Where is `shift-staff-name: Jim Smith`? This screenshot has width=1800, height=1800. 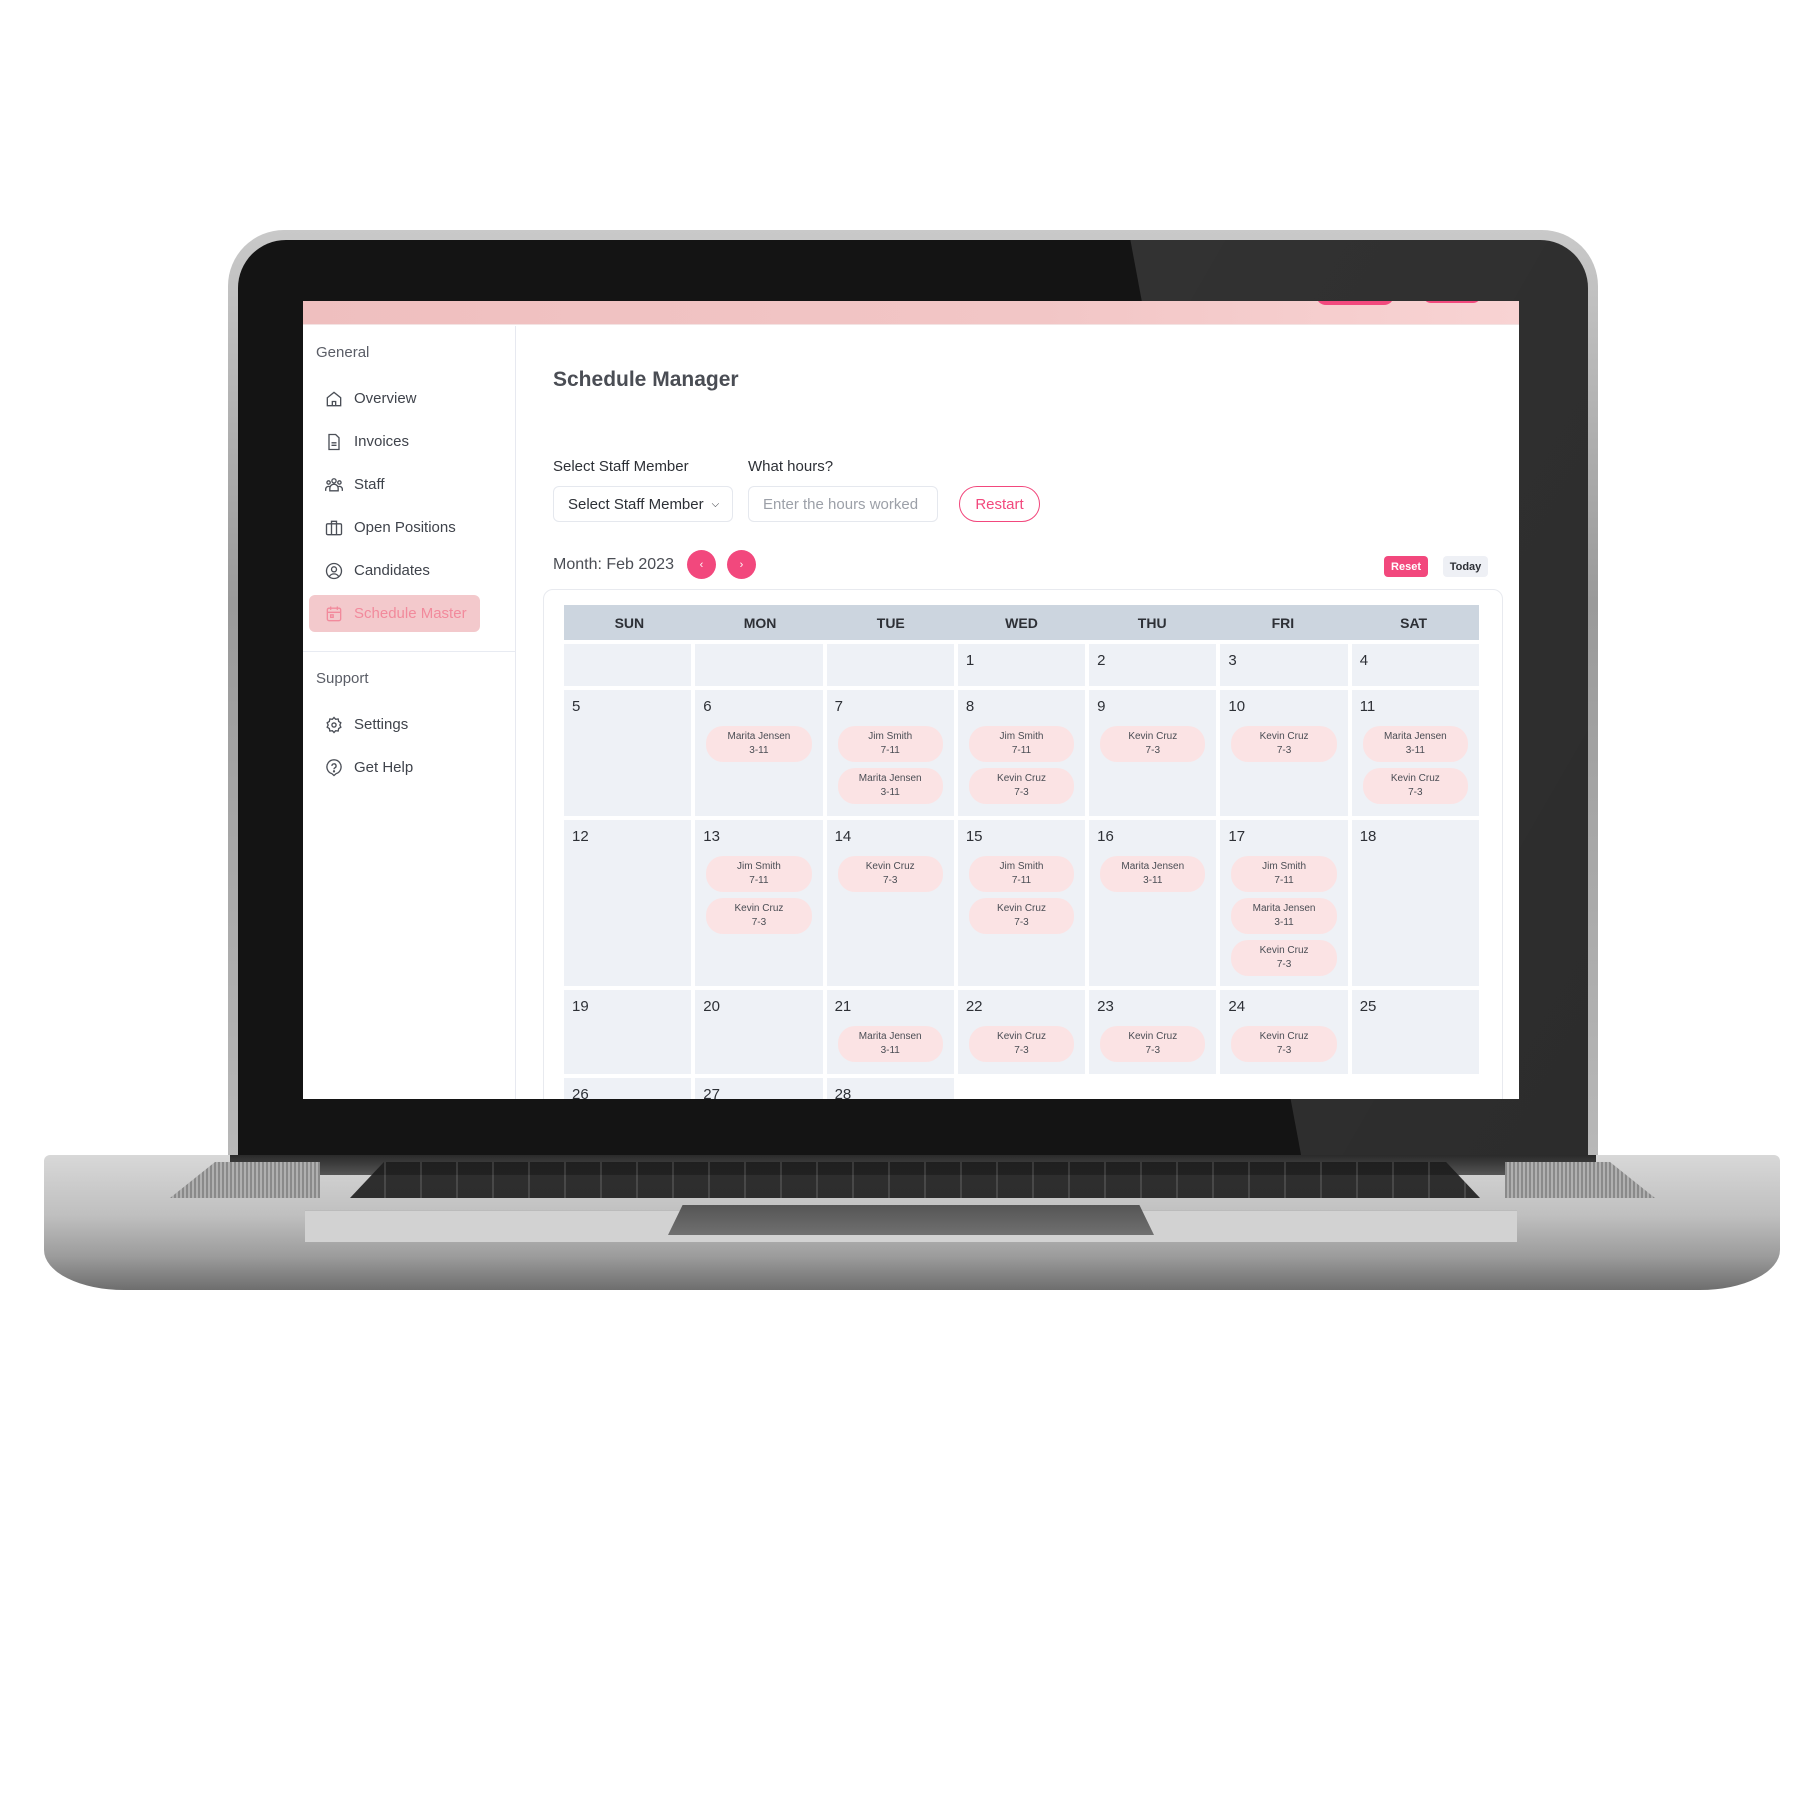
shift-staff-name: Jim Smith is located at coordinates (1284, 866).